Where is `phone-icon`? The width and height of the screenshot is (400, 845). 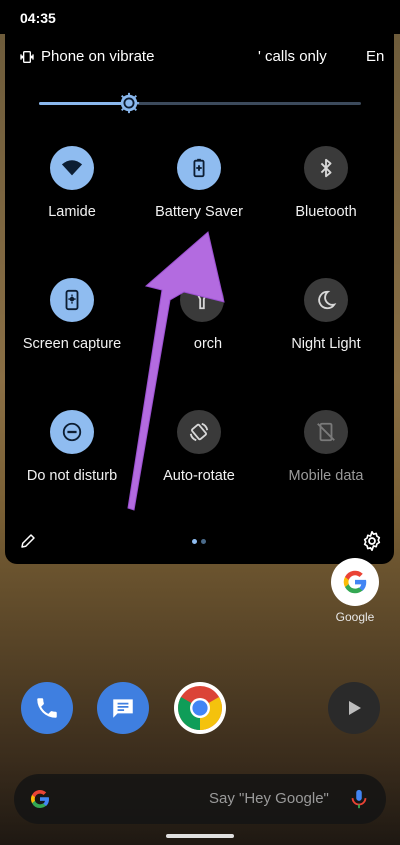 phone-icon is located at coordinates (47, 708).